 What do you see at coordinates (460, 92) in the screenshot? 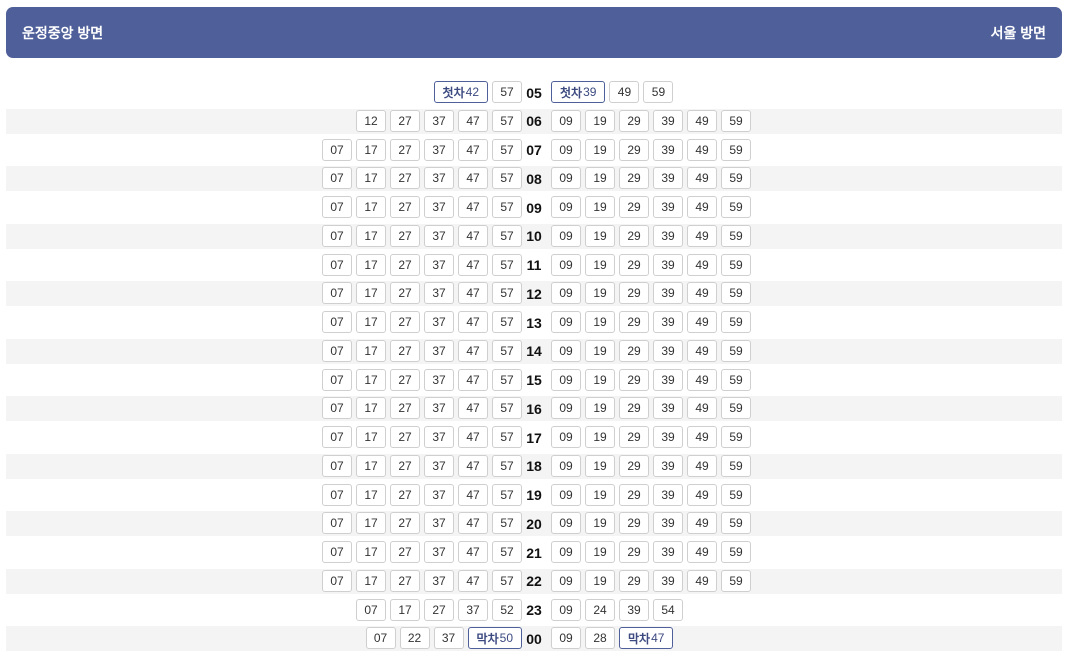
I see `left-special-time-cell: 첫차 42` at bounding box center [460, 92].